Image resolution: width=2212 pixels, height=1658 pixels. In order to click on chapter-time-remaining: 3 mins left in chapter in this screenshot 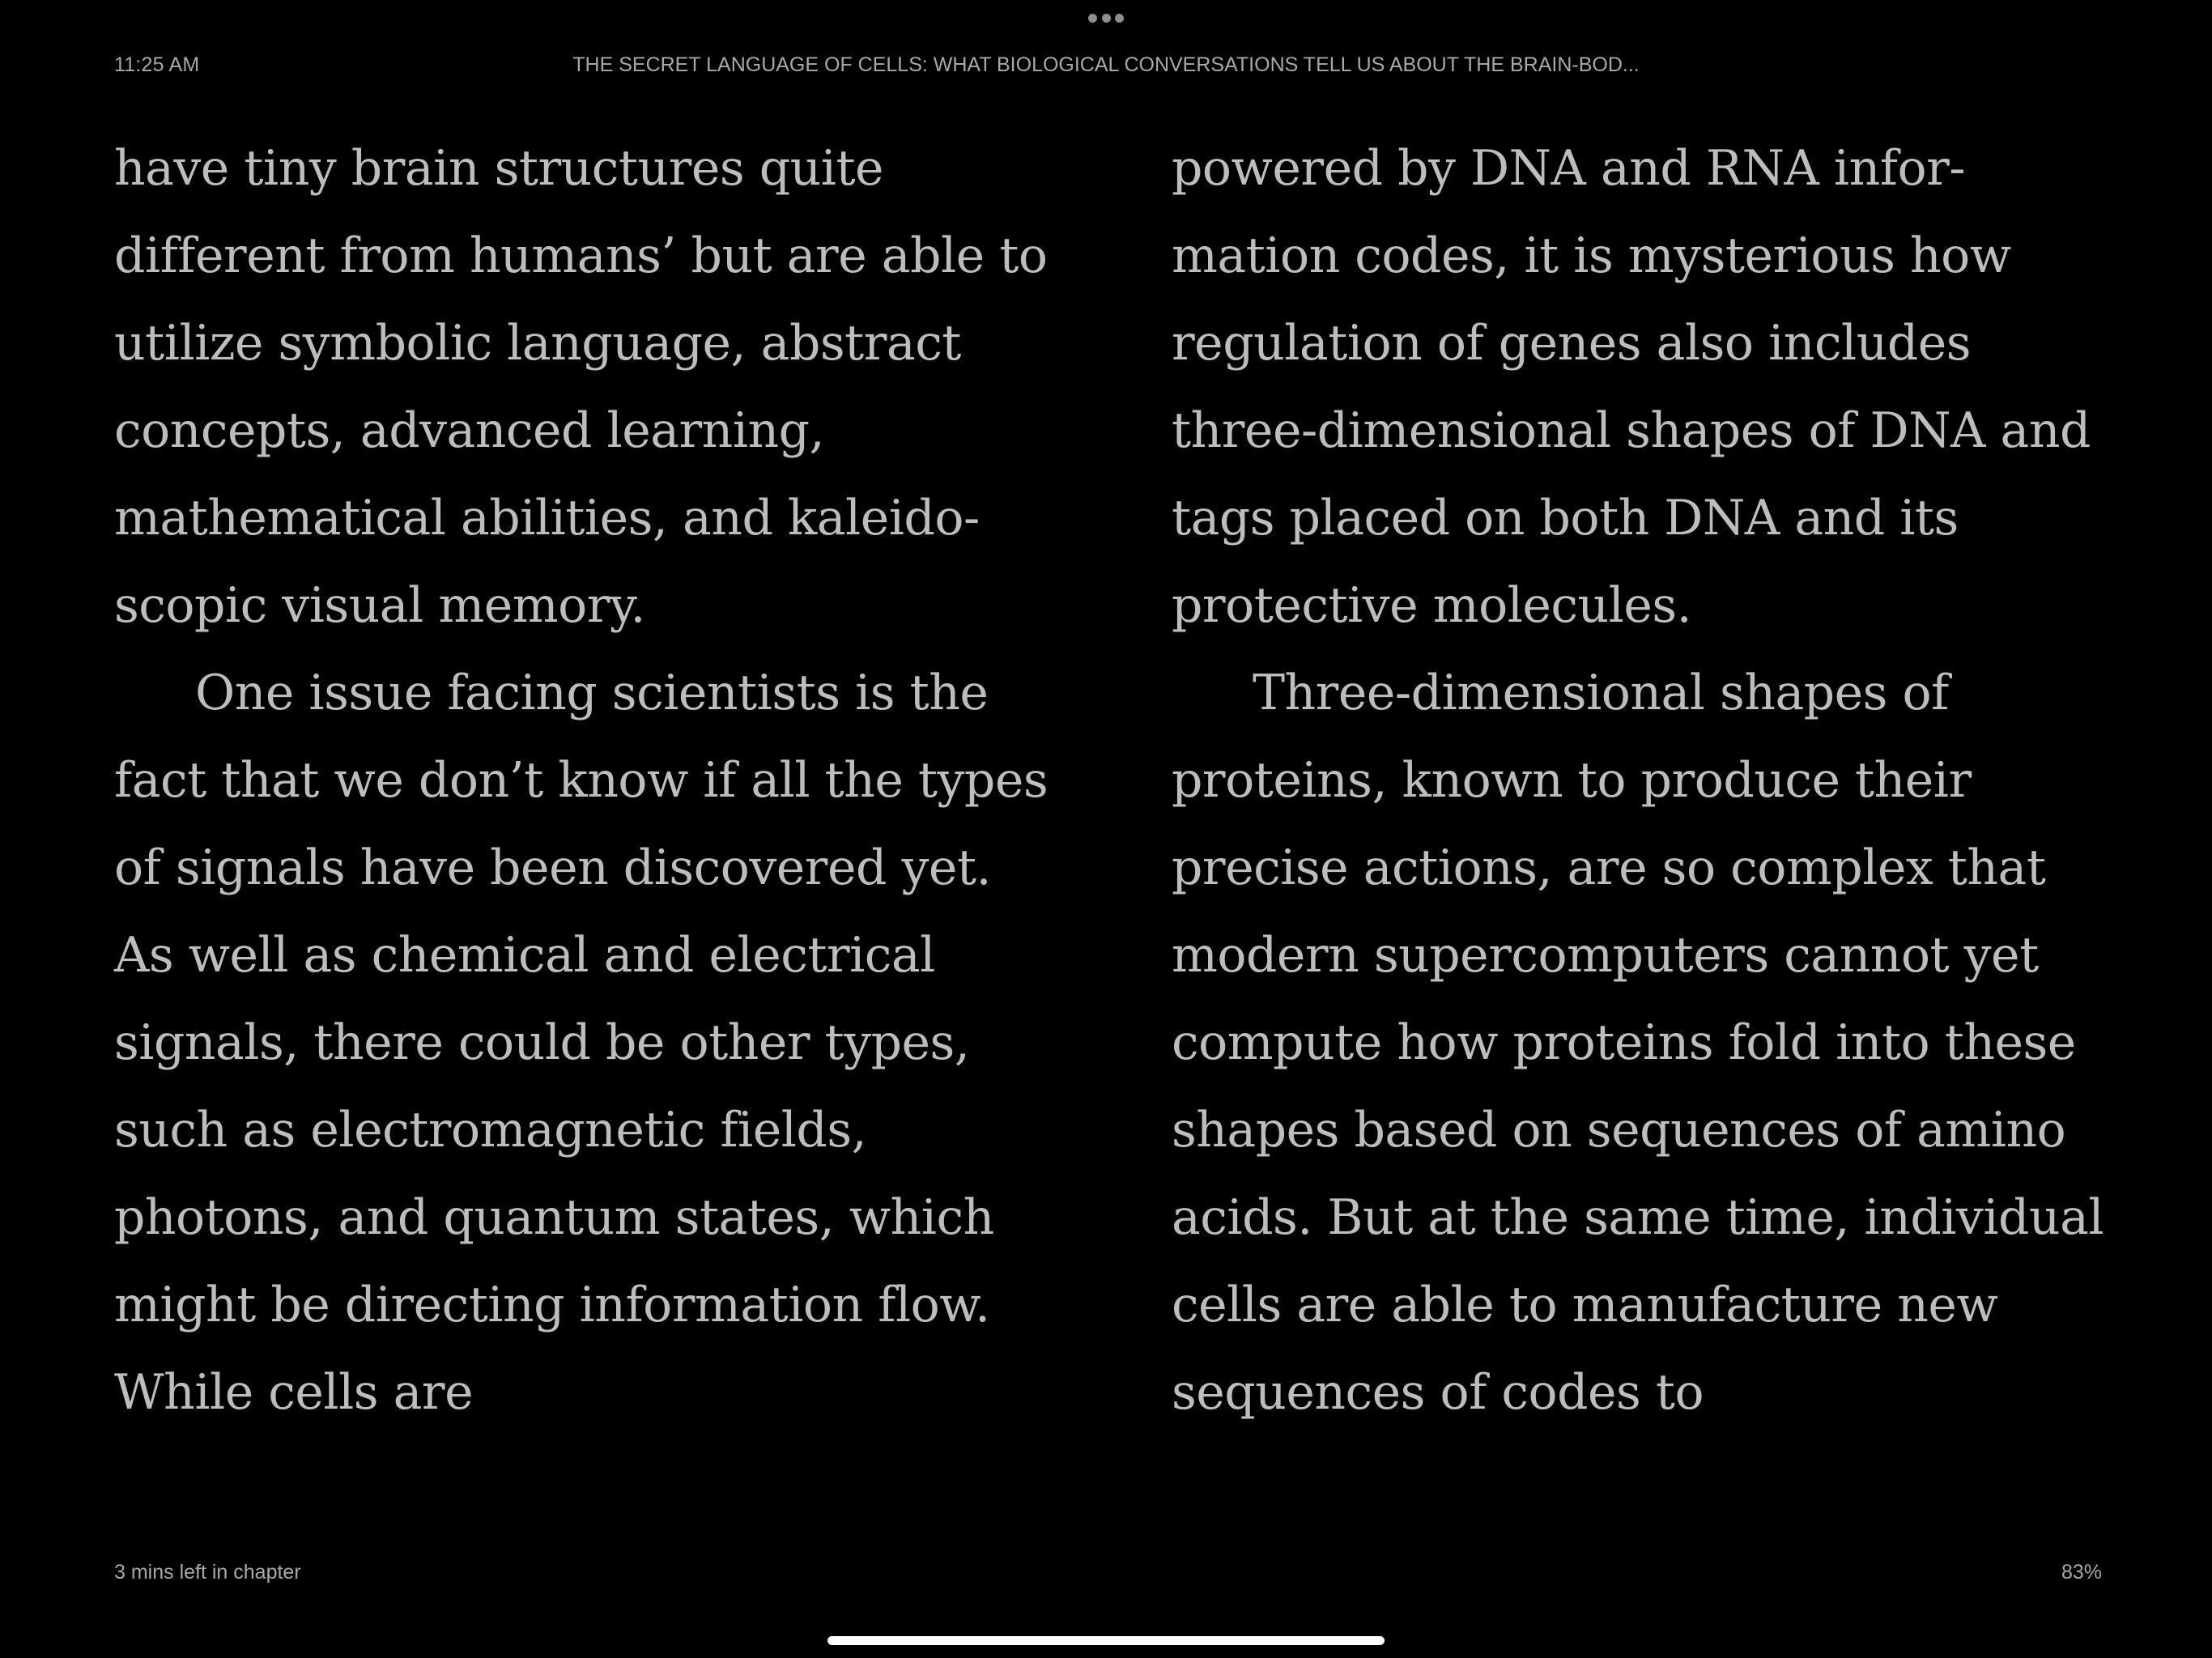, I will do `click(208, 1572)`.